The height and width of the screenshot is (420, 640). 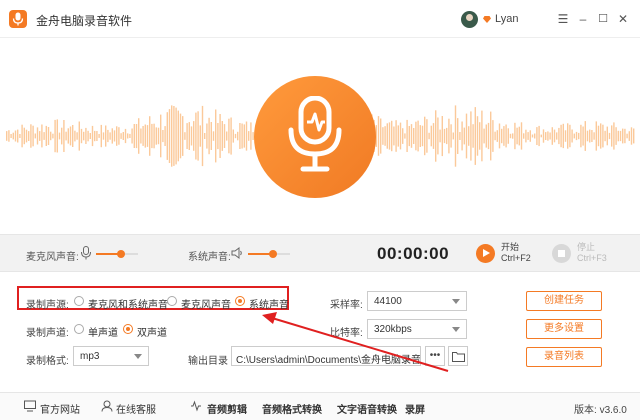 What do you see at coordinates (506, 19) in the screenshot?
I see `user-name: Lyan` at bounding box center [506, 19].